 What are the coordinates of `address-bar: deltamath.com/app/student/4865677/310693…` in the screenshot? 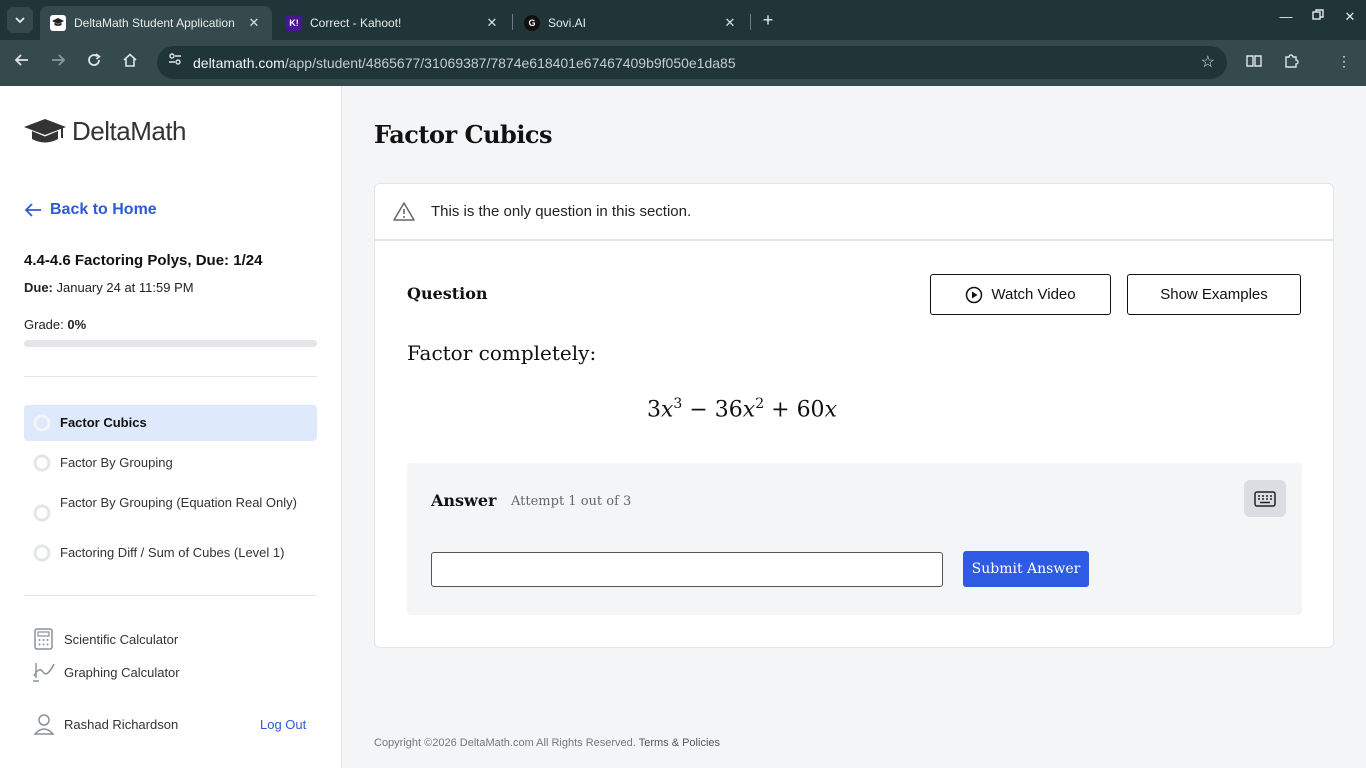 It's located at (692, 62).